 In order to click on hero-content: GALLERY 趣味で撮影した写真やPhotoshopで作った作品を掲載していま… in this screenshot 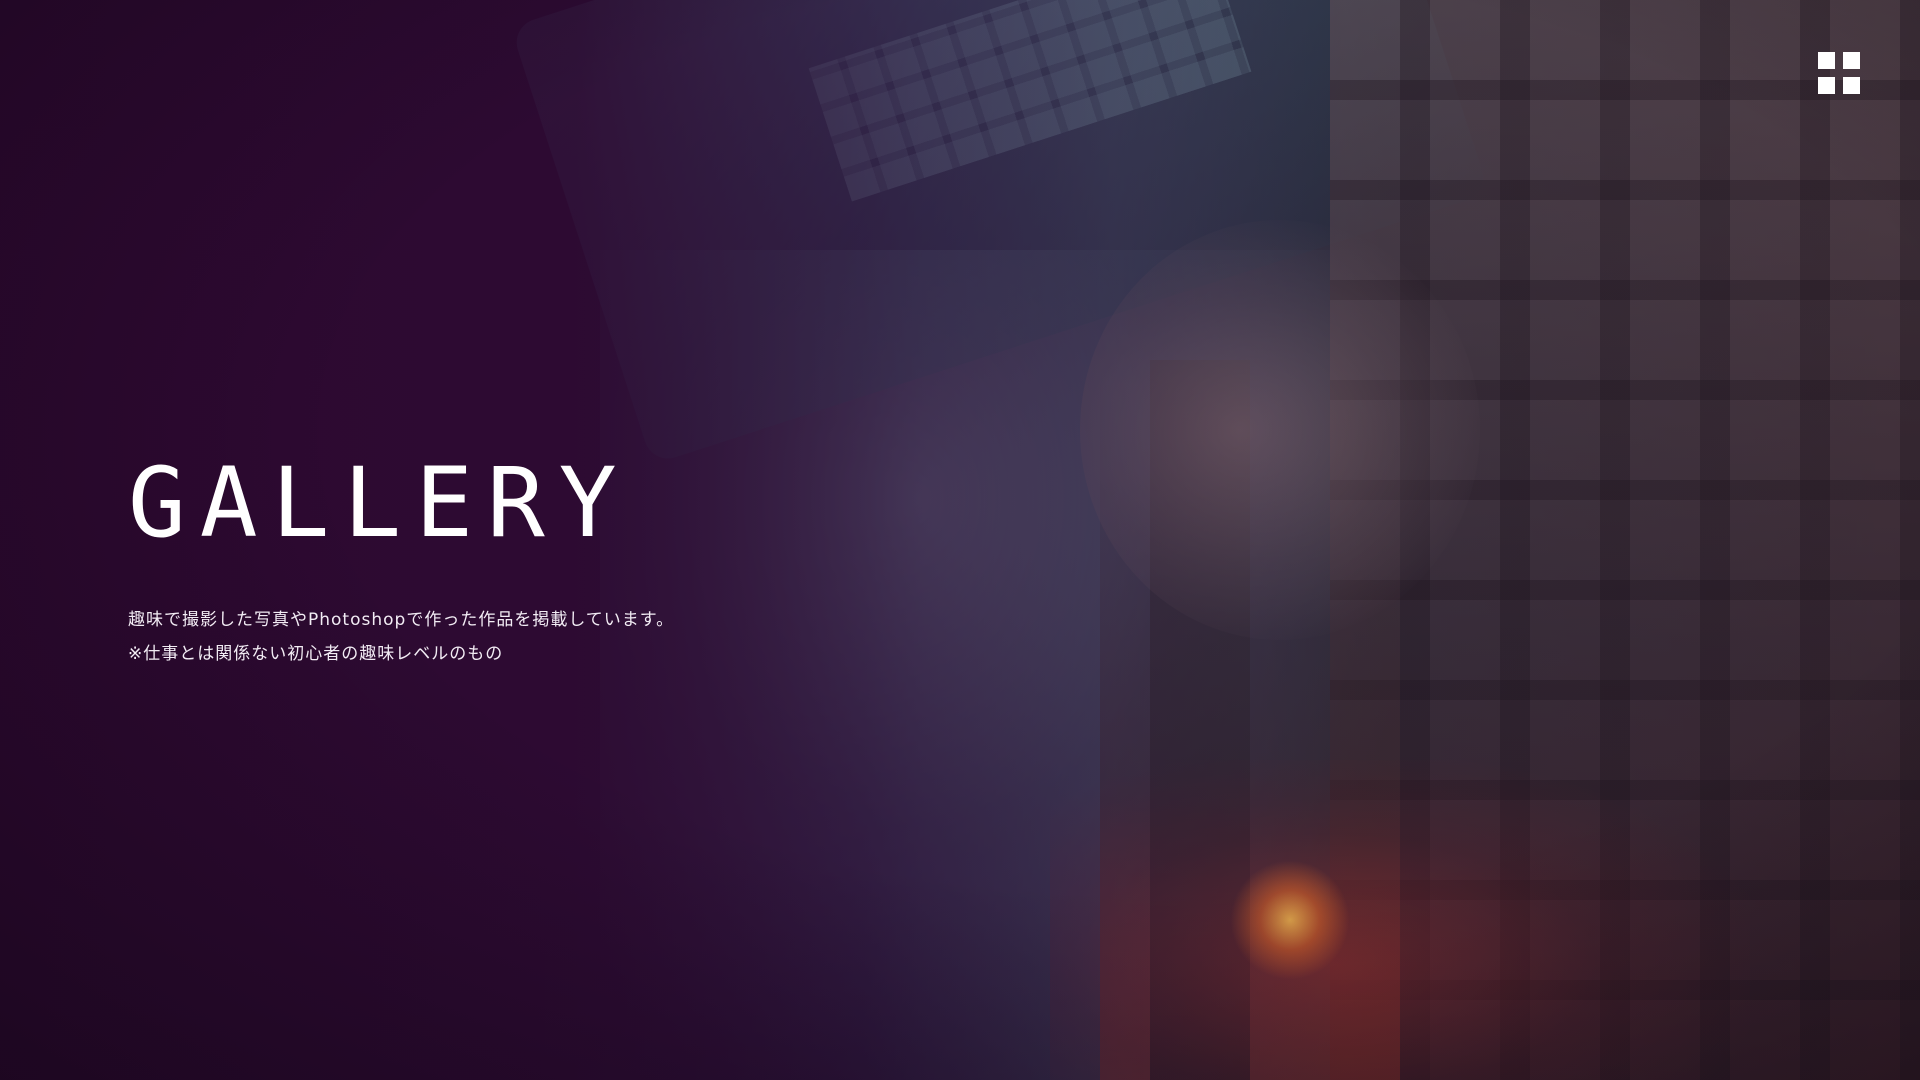, I will do `click(578, 563)`.